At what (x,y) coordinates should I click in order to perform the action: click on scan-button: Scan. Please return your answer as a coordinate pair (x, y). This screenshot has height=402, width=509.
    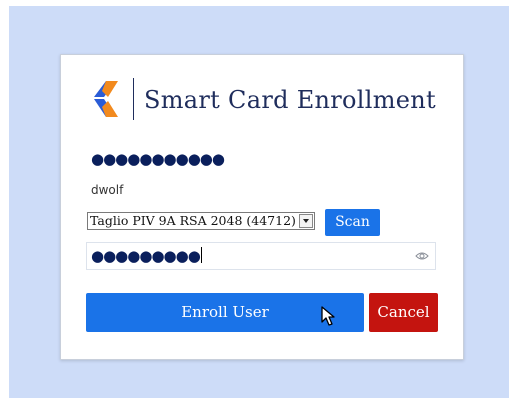
    Looking at the image, I should click on (352, 222).